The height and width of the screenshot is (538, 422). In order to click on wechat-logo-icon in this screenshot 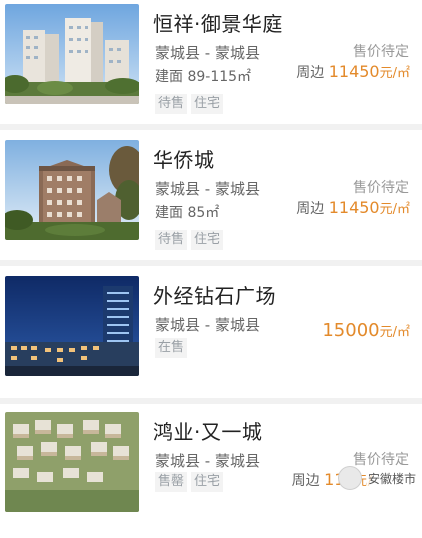, I will do `click(349, 478)`.